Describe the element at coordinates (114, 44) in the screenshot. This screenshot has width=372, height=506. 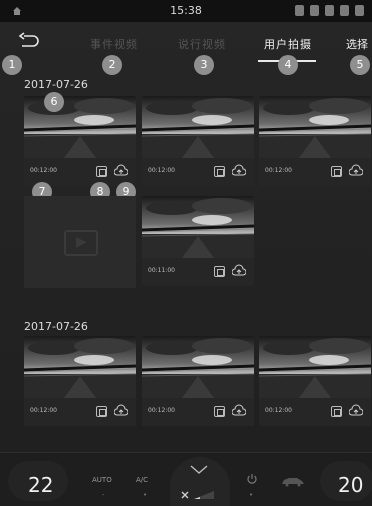
I see `tab-event-video: 事件视频` at that location.